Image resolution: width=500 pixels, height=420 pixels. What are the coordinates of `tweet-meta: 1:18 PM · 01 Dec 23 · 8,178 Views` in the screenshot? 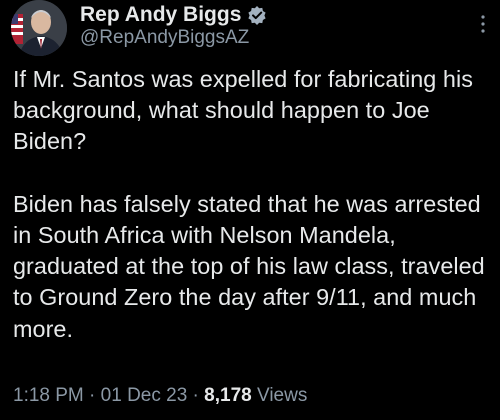 It's located at (160, 396).